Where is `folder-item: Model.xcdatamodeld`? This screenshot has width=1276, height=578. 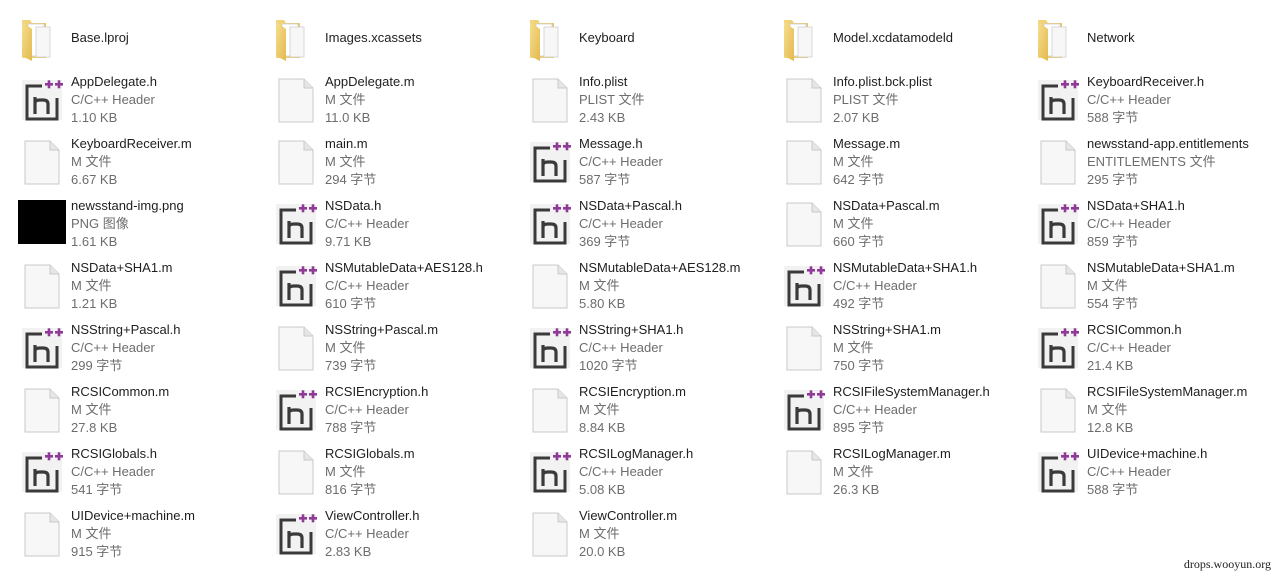
folder-item: Model.xcdatamodeld is located at coordinates (889, 39).